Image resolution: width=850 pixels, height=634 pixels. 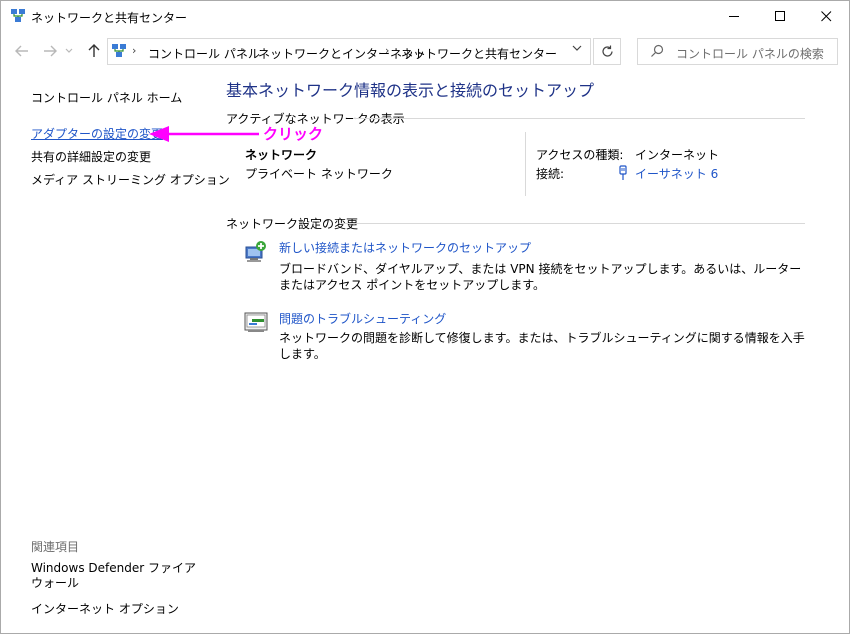 What do you see at coordinates (91, 156) in the screenshot?
I see `sidebar-item-advanced-sharing: 共有の詳細設定の変更` at bounding box center [91, 156].